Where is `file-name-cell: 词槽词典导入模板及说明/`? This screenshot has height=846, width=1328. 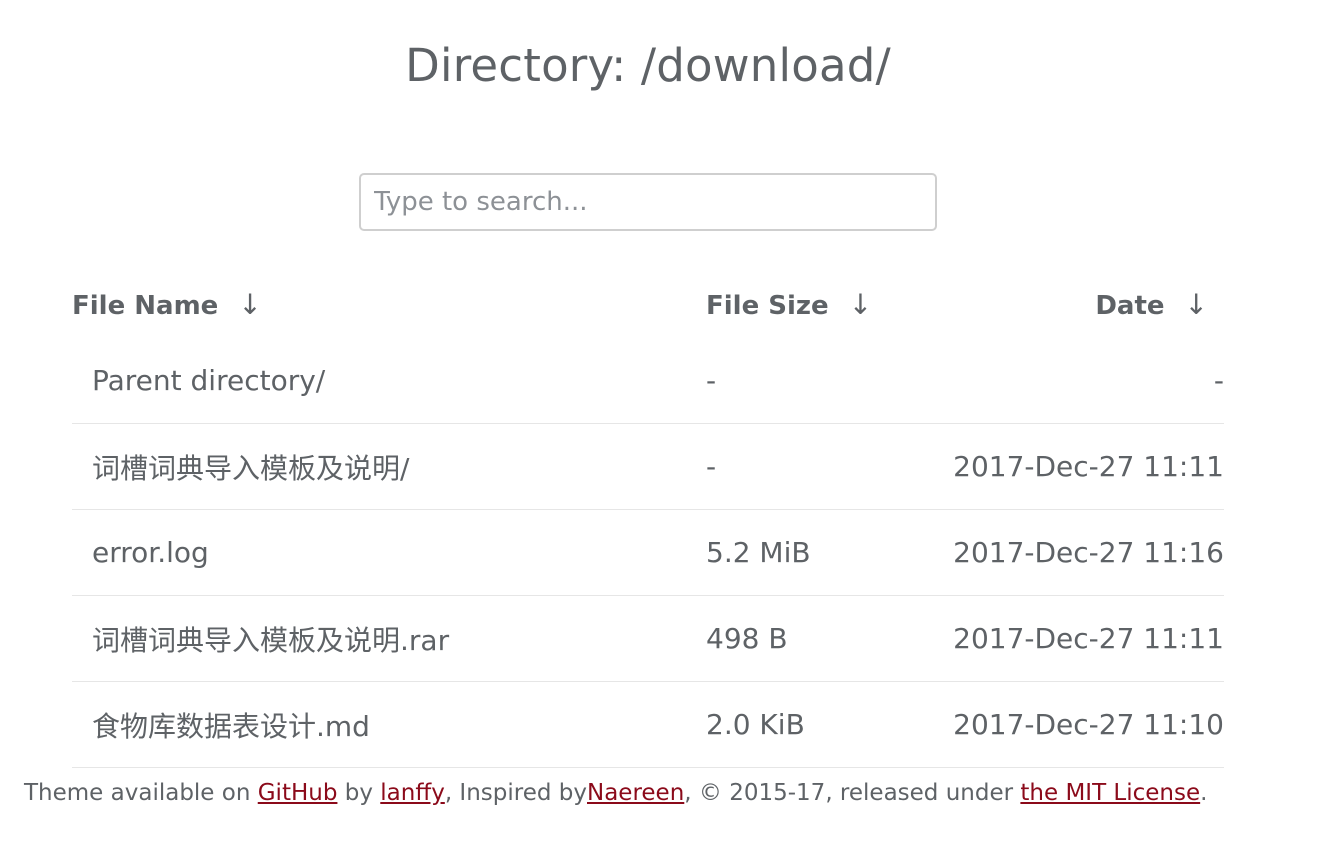
file-name-cell: 词槽词典导入模板及说明/ is located at coordinates (389, 466).